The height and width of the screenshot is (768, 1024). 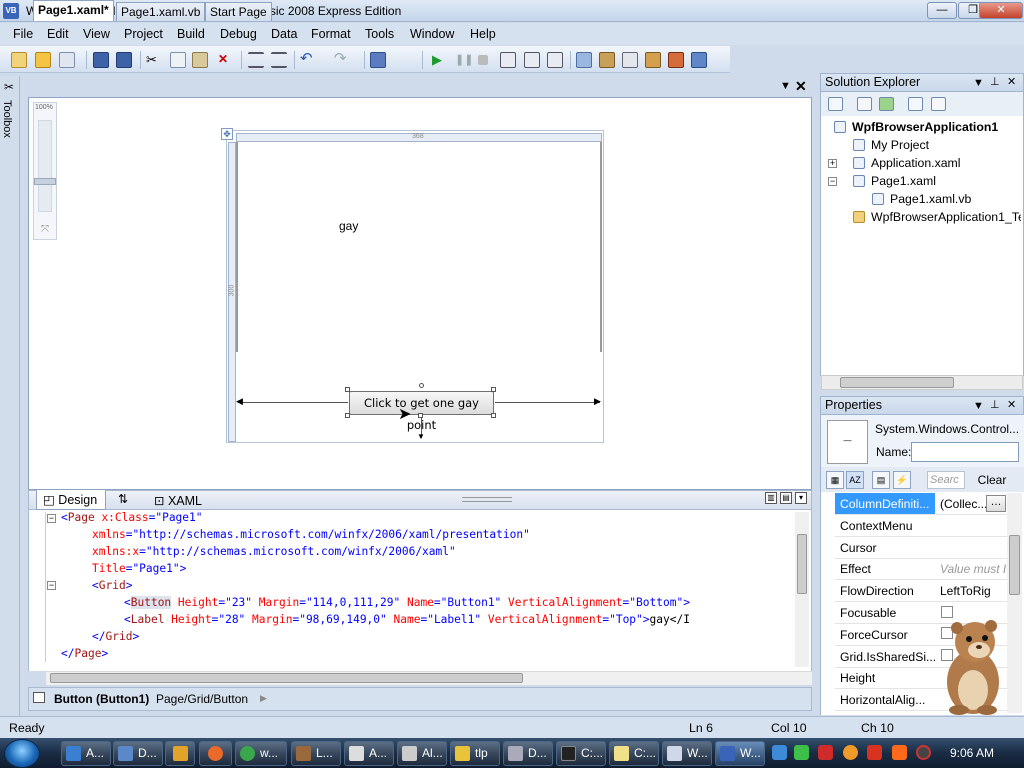 What do you see at coordinates (584, 60) in the screenshot?
I see `find-icon` at bounding box center [584, 60].